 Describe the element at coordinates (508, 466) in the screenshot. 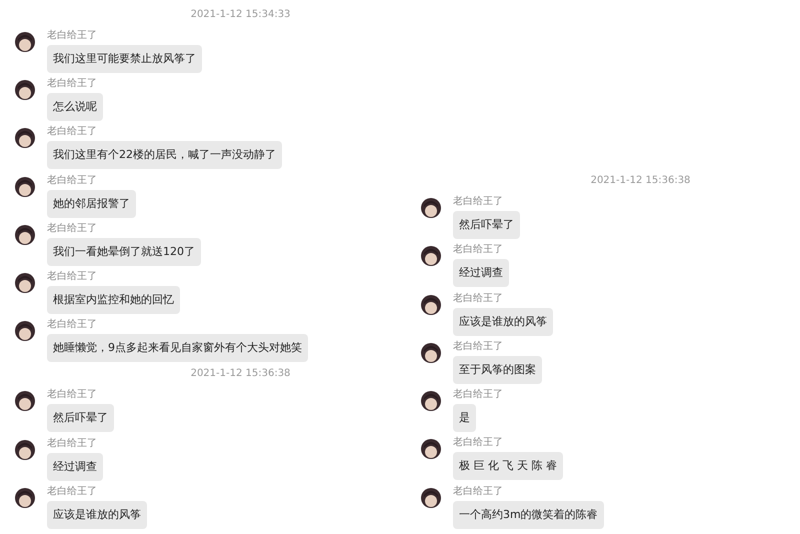

I see `message-bubble: 极 巨 化 飞 天 陈 睿` at that location.